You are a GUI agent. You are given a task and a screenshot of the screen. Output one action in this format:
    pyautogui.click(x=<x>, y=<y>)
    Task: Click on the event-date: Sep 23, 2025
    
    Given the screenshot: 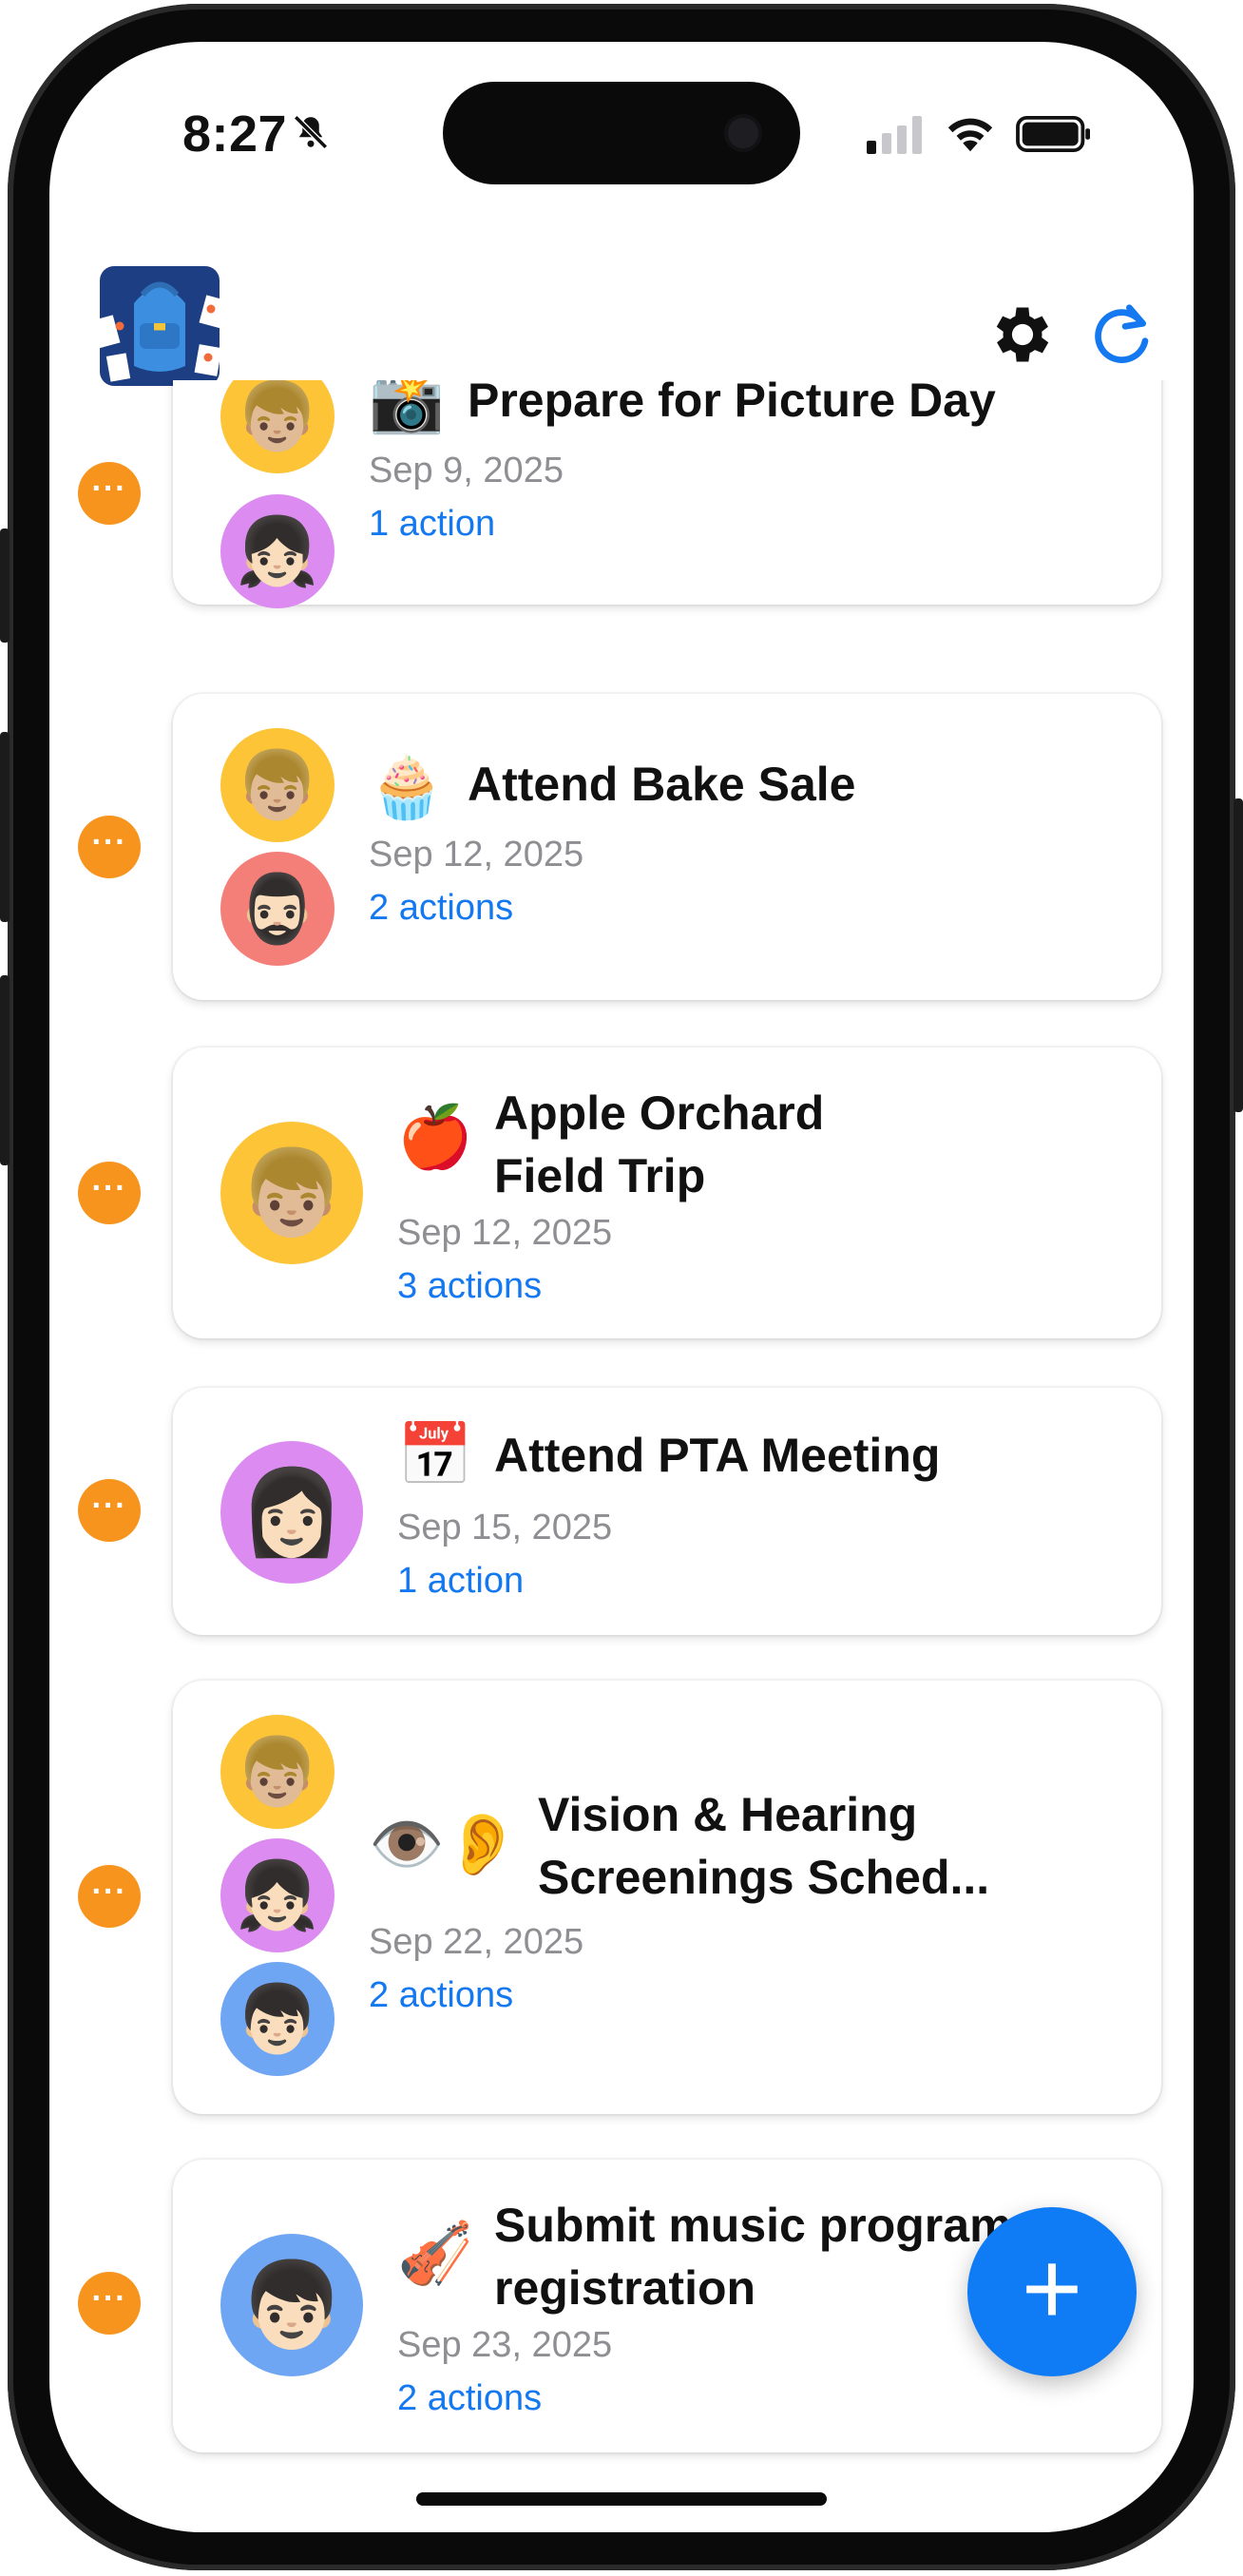 What is the action you would take?
    pyautogui.click(x=505, y=2345)
    